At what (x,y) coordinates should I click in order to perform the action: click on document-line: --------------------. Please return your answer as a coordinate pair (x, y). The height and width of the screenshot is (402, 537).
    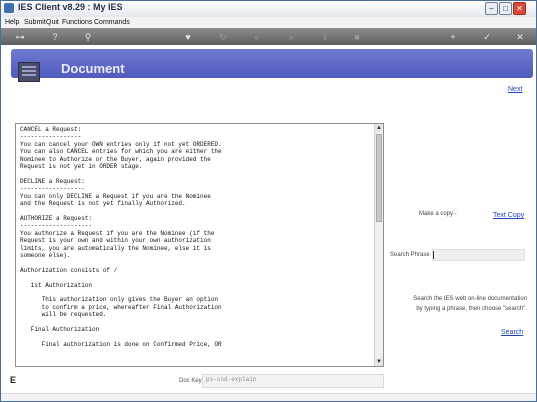
    Looking at the image, I should click on (56, 226).